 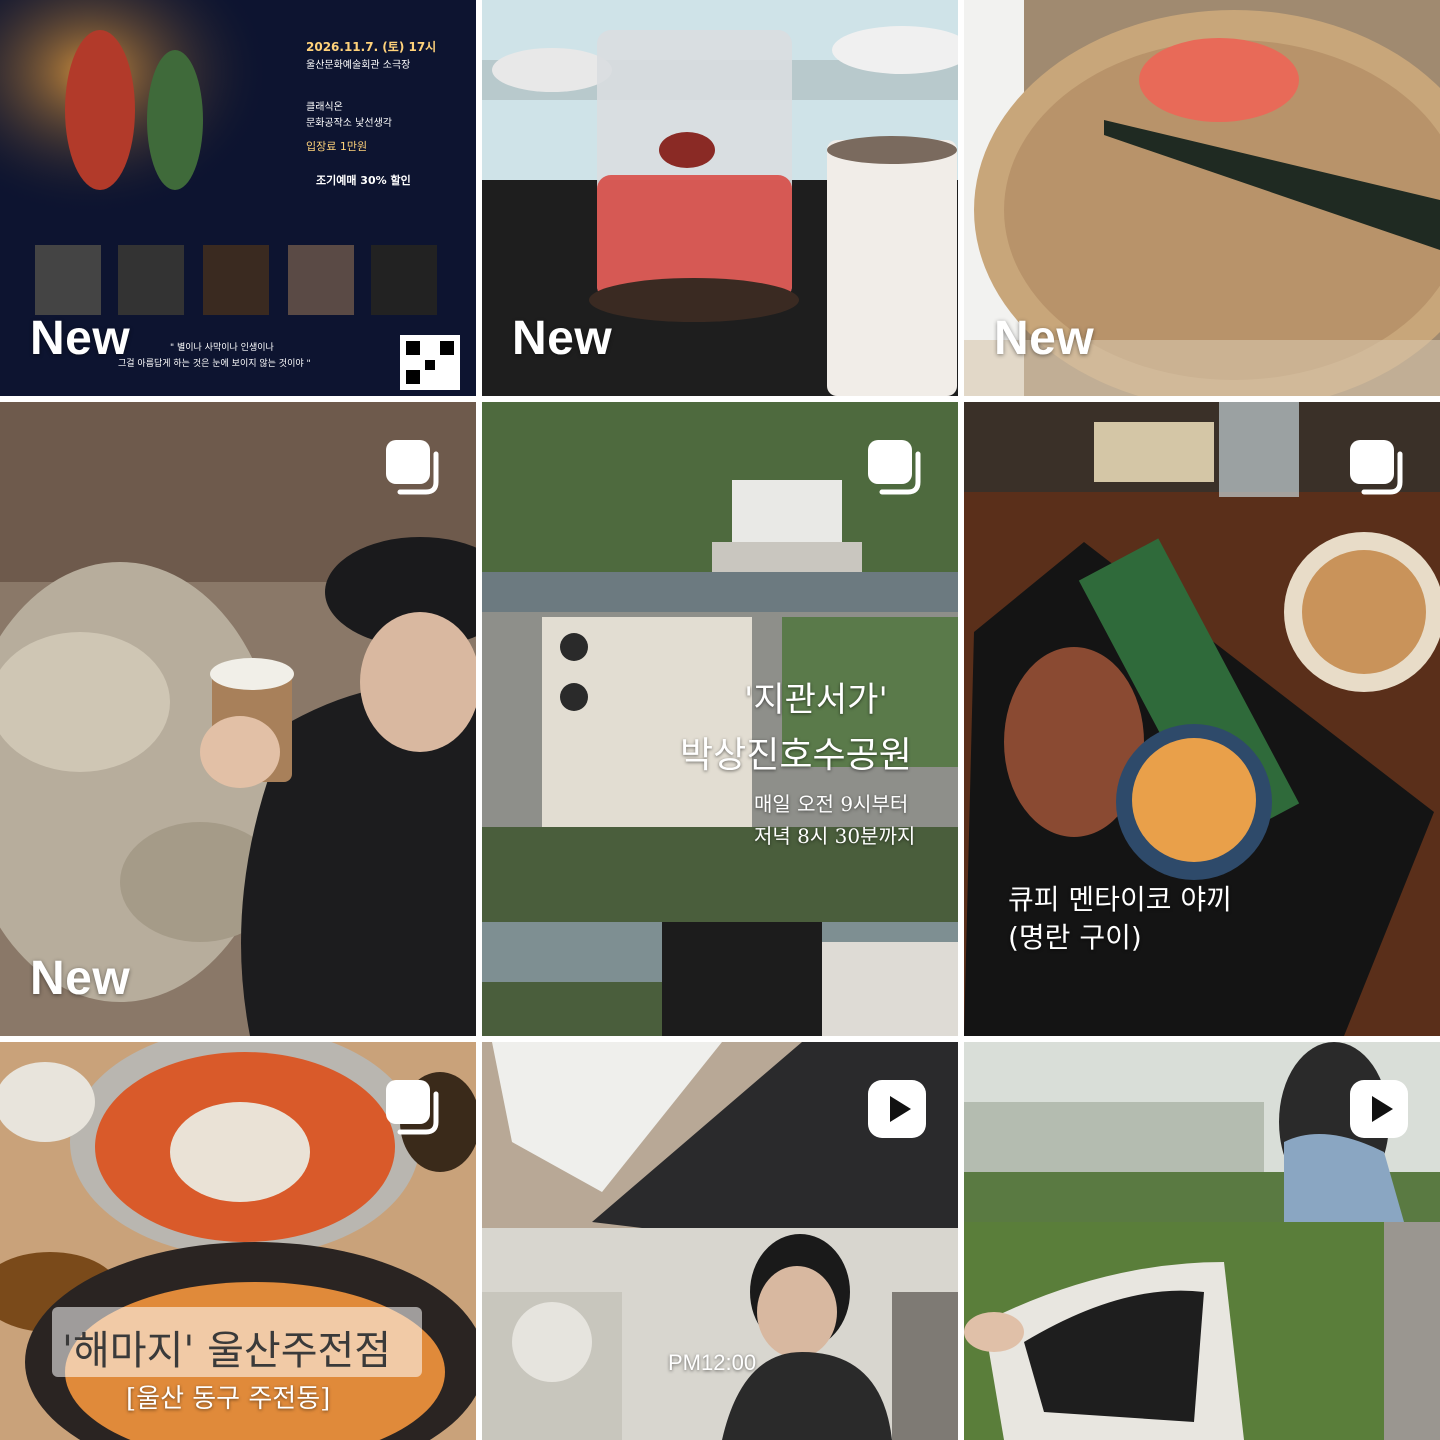 What do you see at coordinates (835, 836) in the screenshot?
I see `overlay-hours-line-2: 저녁 8시 30분까지` at bounding box center [835, 836].